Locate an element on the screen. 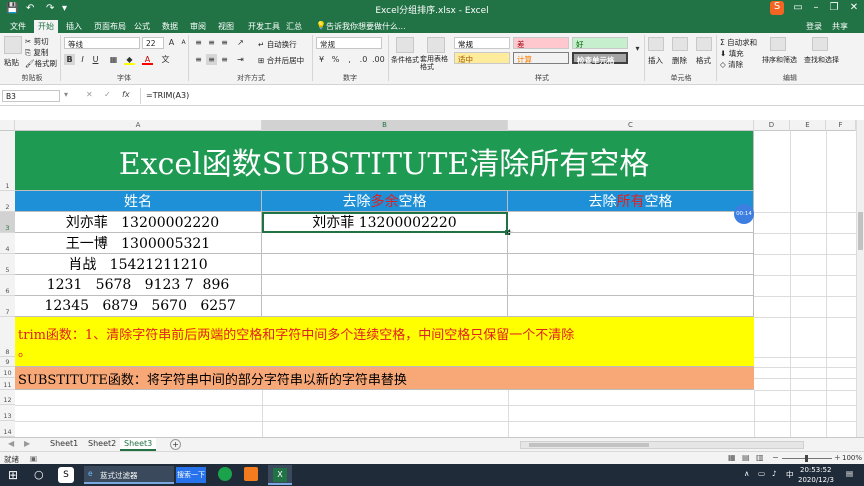 The width and height of the screenshot is (864, 486). ribbon-options-icon: ▭ is located at coordinates (798, 7).